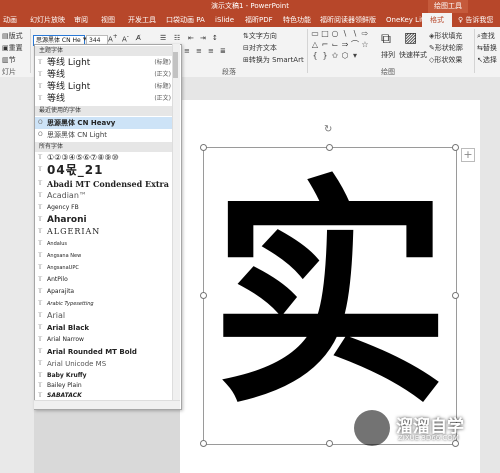 The image size is (500, 473). What do you see at coordinates (104, 280) in the screenshot?
I see `font-item: 𝕋 AntPilo` at bounding box center [104, 280].